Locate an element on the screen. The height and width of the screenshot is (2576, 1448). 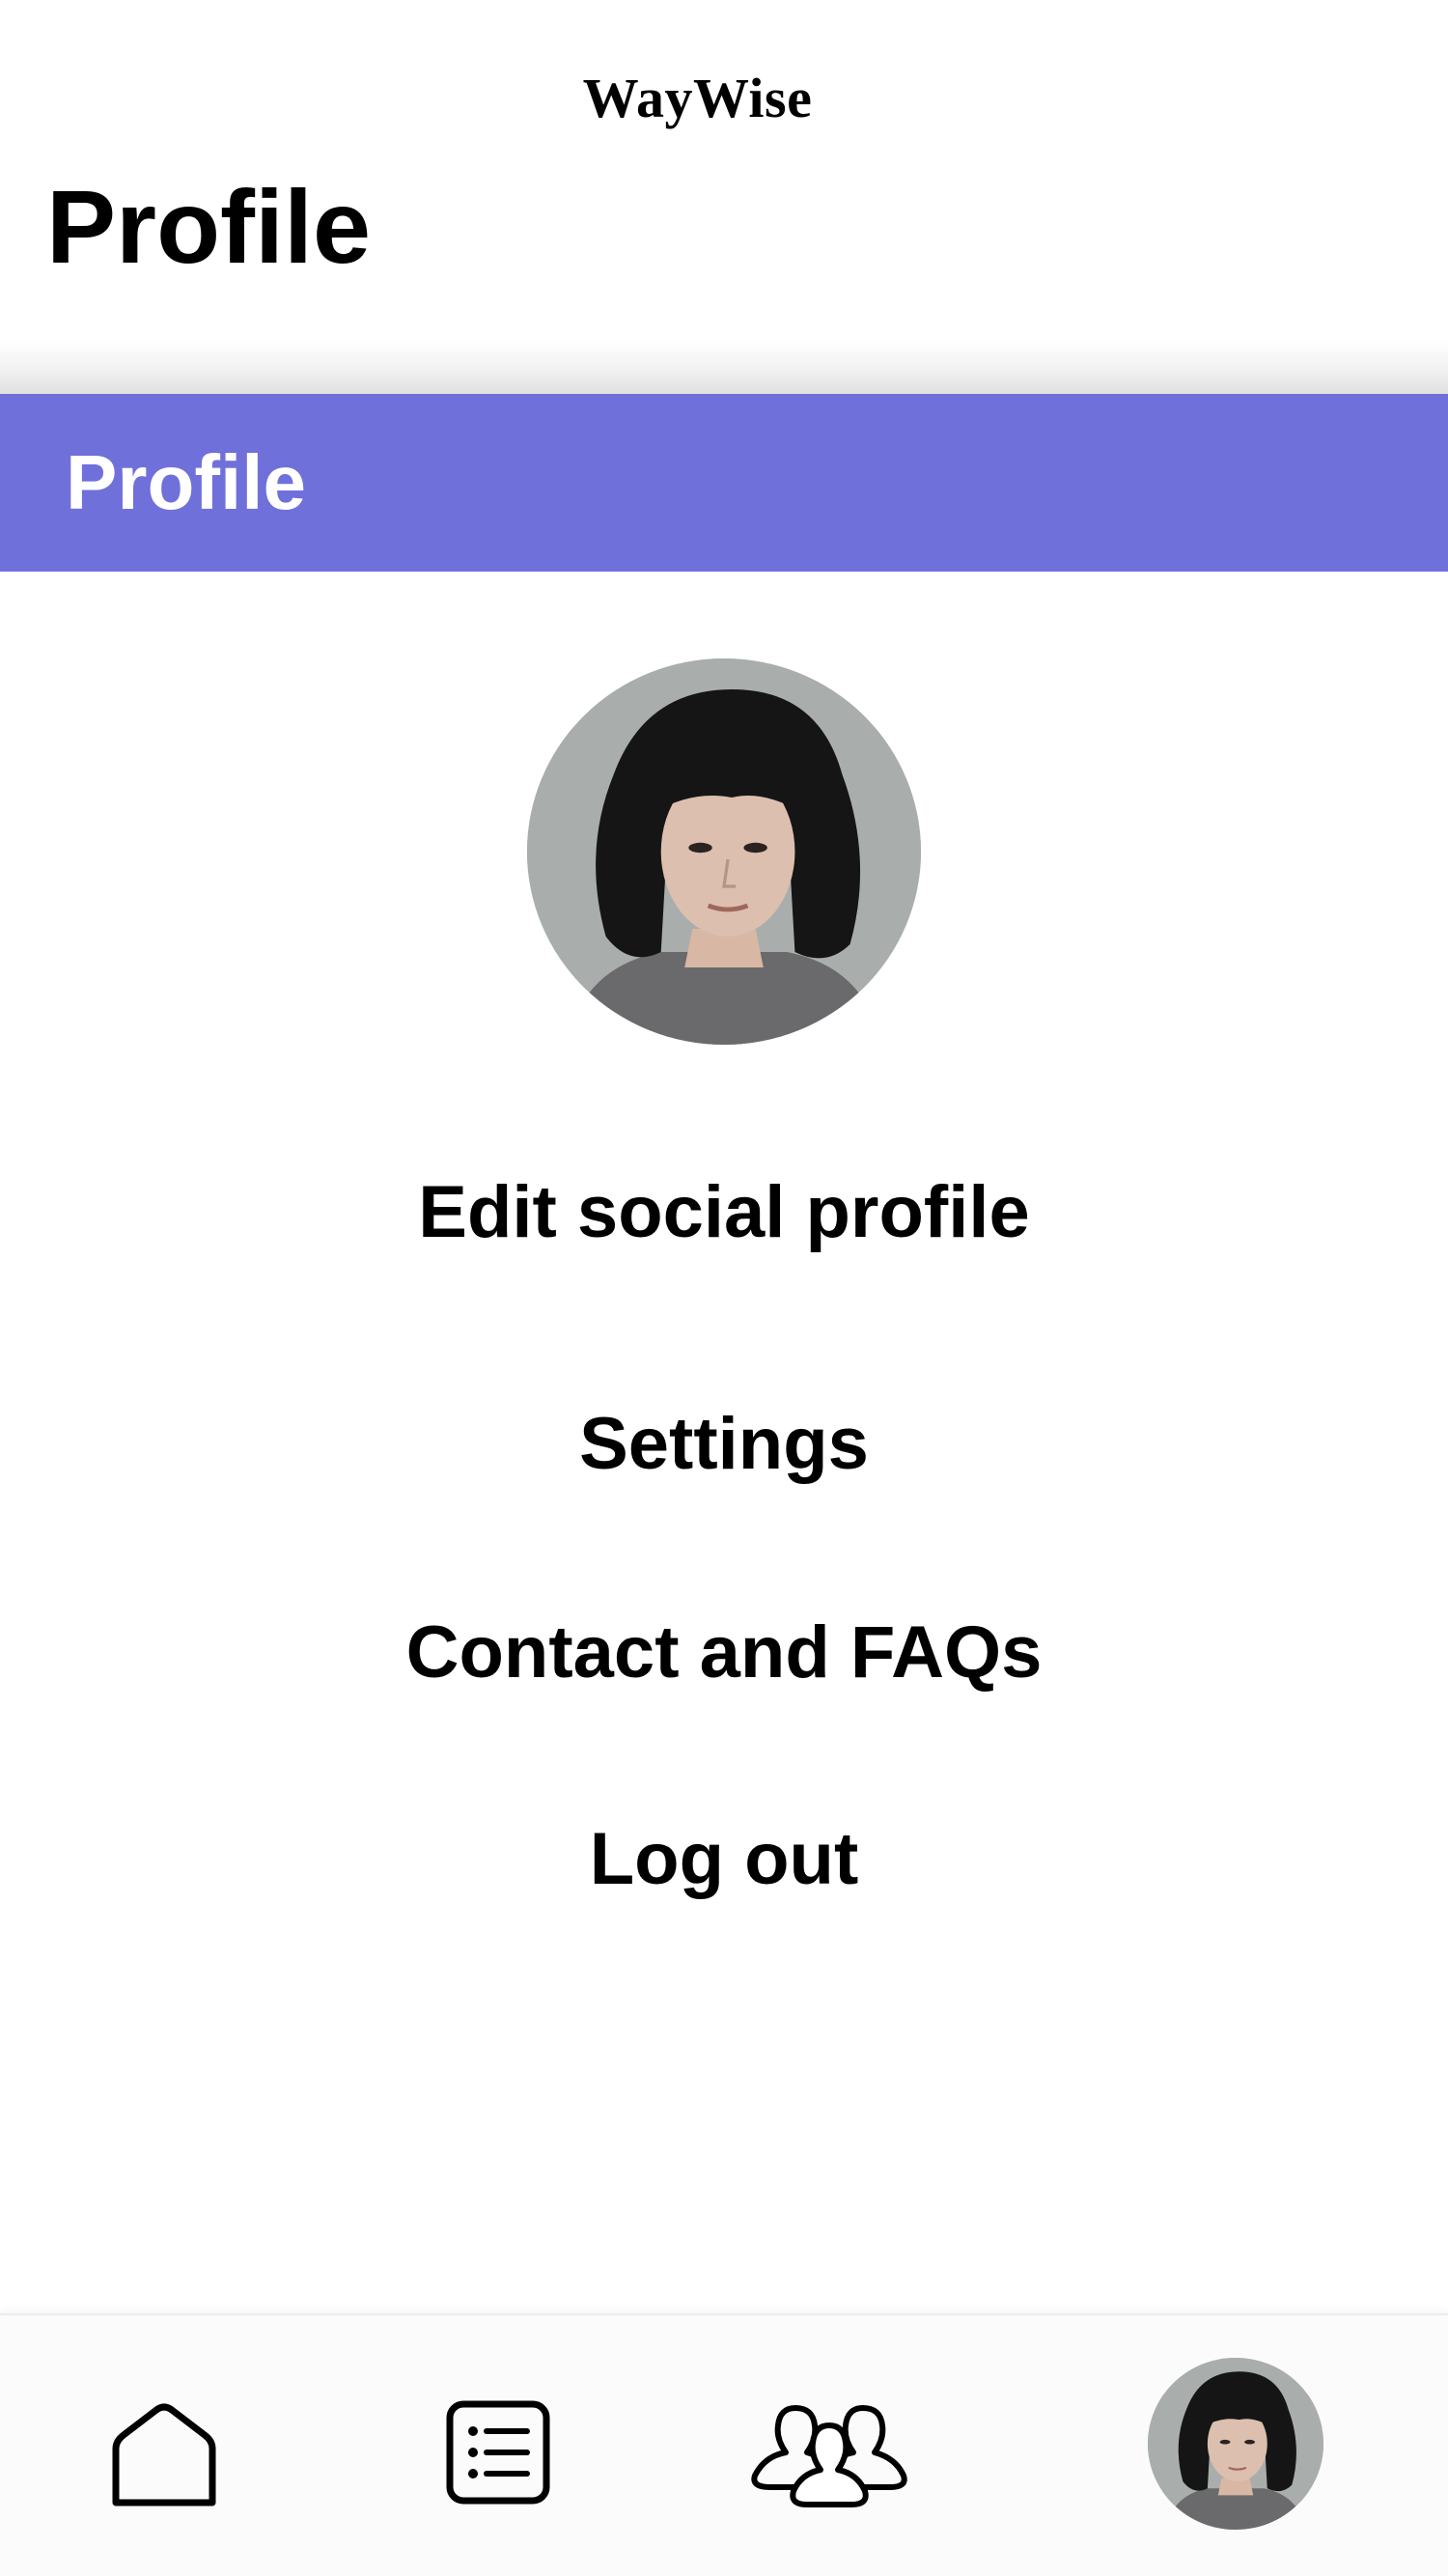
nav-tab-list is located at coordinates (498, 2452).